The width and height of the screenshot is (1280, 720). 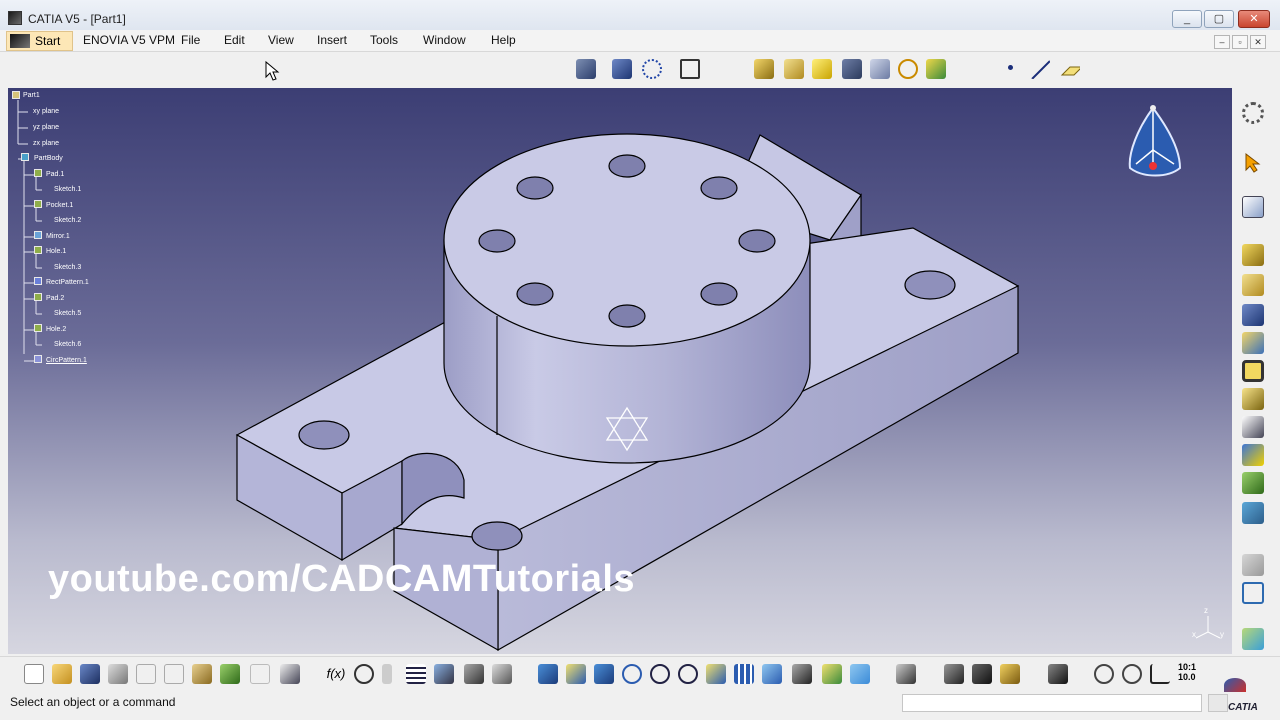 What do you see at coordinates (40, 41) in the screenshot?
I see `menu-start: Start` at bounding box center [40, 41].